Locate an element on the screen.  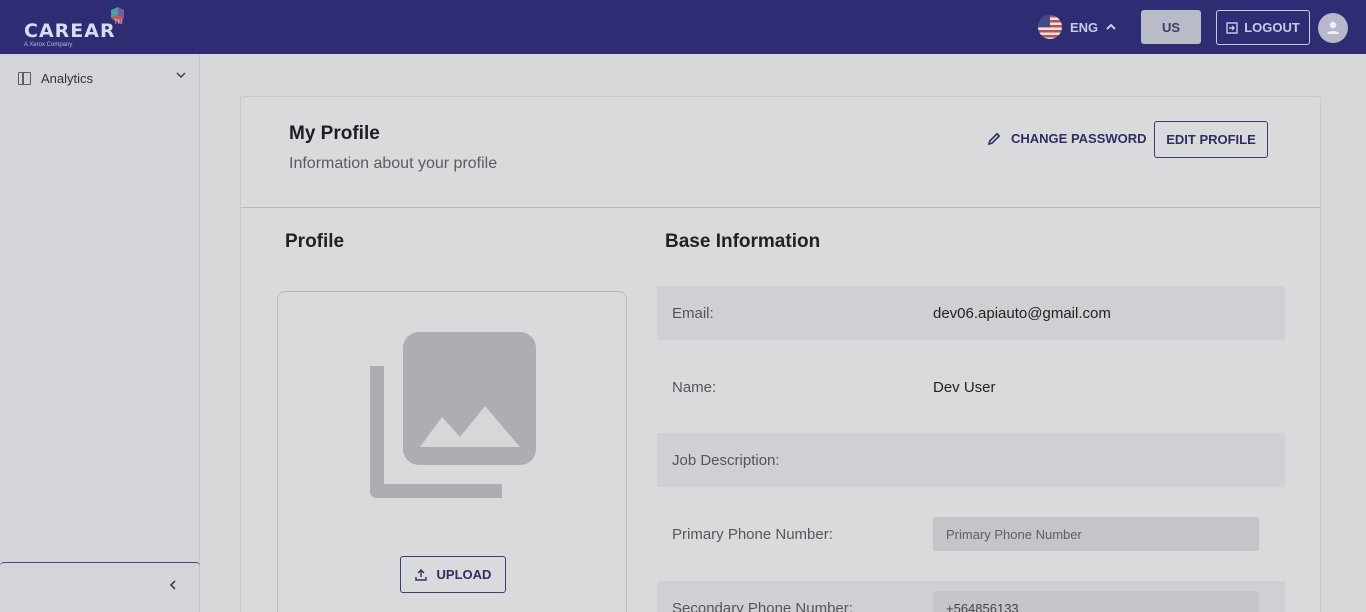
info-row-job-description: Job Description: is located at coordinates (971, 460).